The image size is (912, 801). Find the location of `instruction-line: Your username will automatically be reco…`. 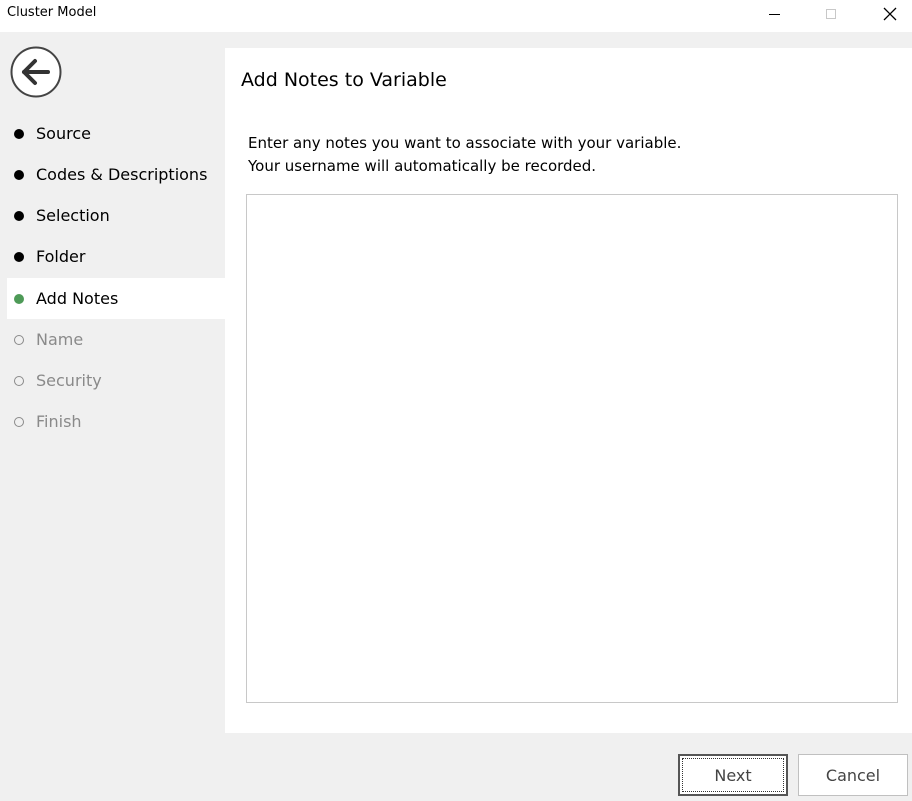

instruction-line: Your username will automatically be reco… is located at coordinates (422, 166).